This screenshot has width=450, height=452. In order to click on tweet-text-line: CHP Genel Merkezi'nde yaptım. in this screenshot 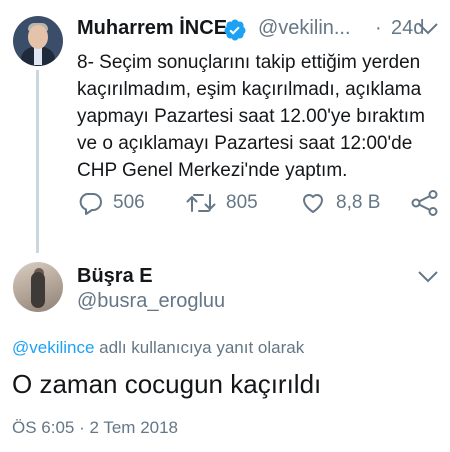, I will do `click(212, 170)`.